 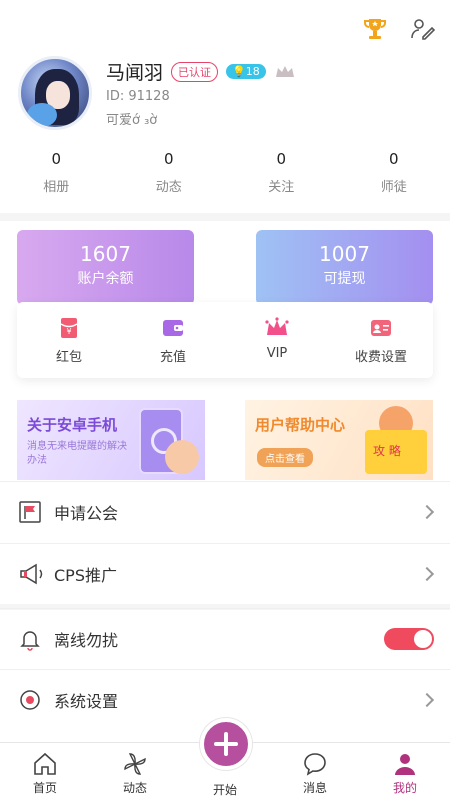 I want to click on start-plus-button, so click(x=226, y=744).